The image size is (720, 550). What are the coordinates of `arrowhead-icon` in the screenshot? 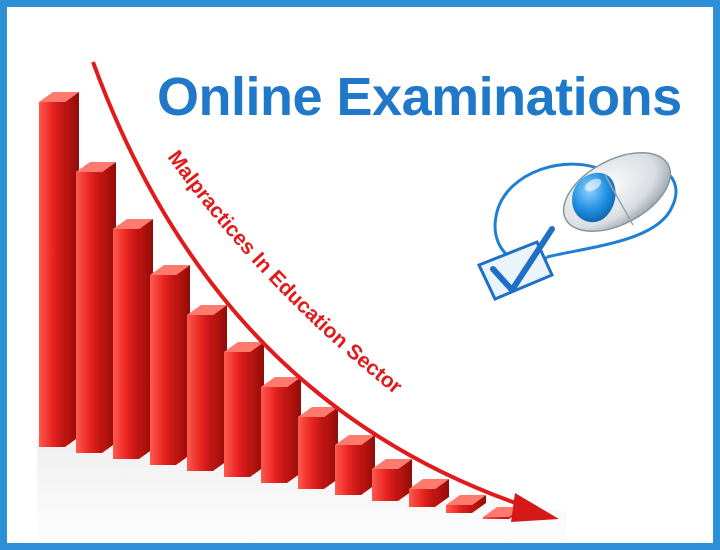 It's located at (535, 507).